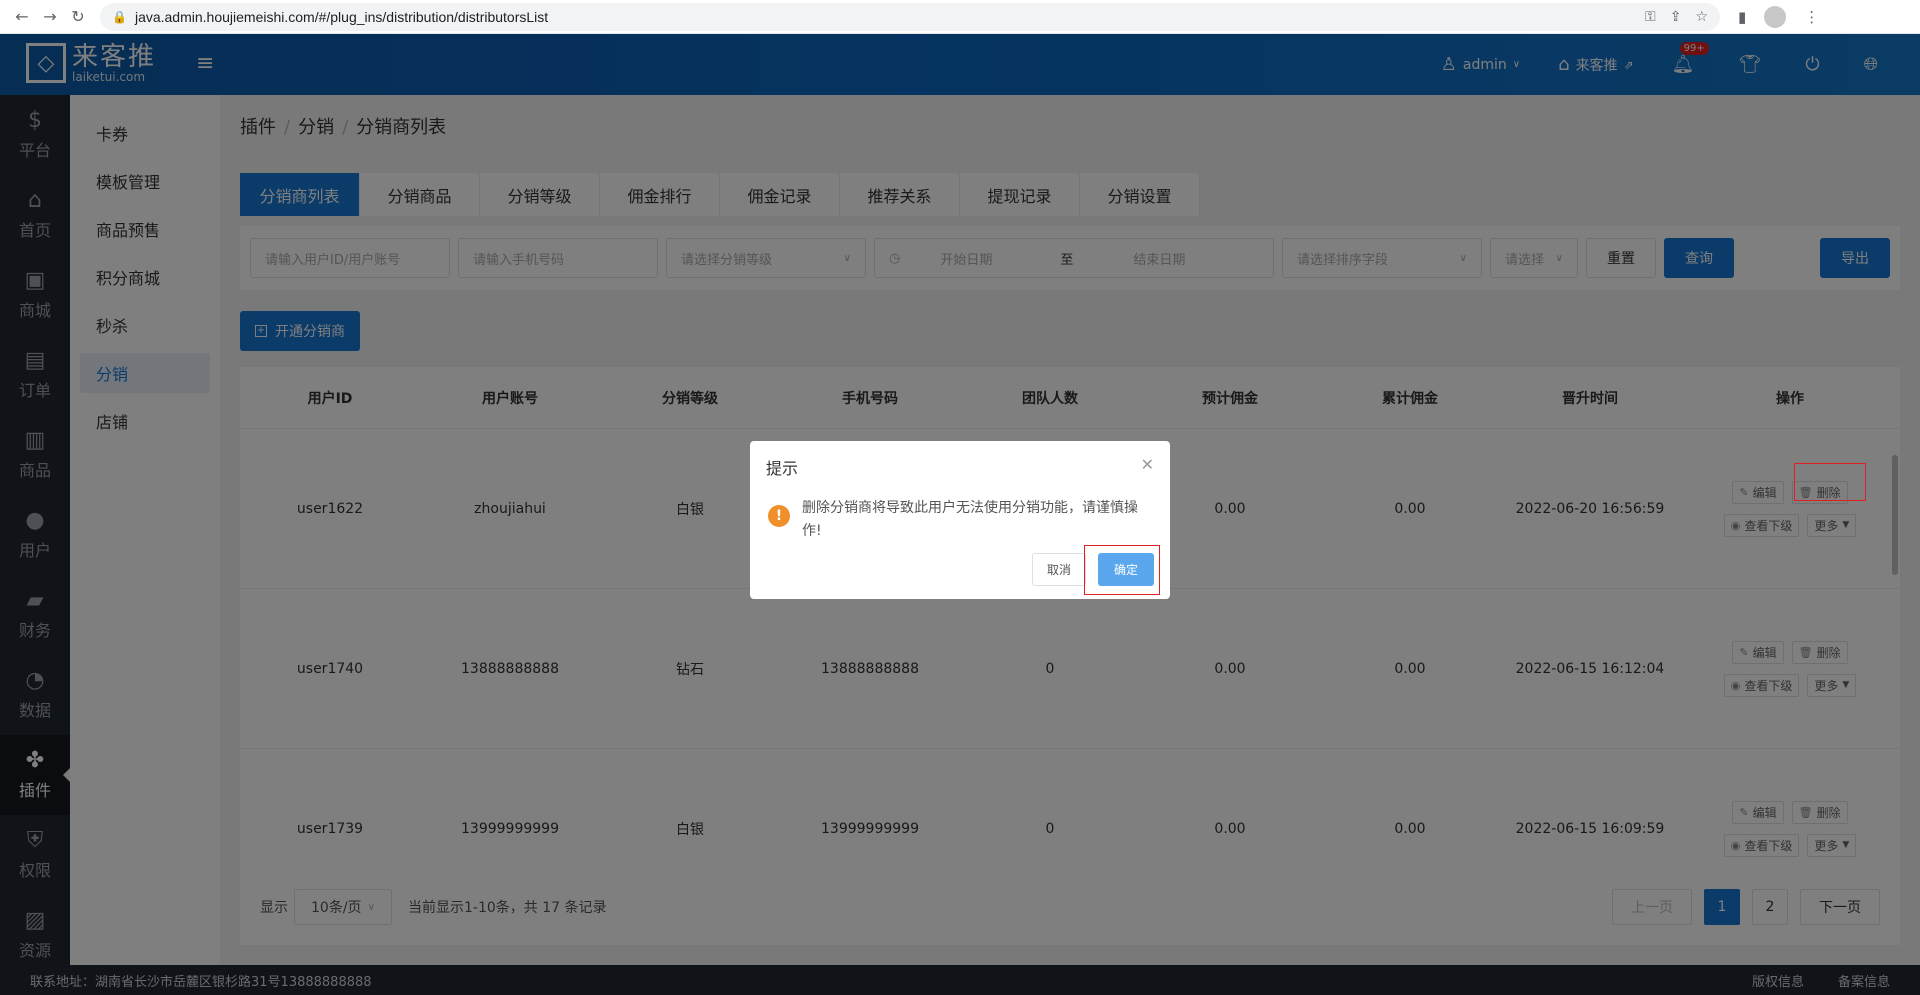 The image size is (1920, 995). What do you see at coordinates (1830, 482) in the screenshot?
I see `highlight-delete-box` at bounding box center [1830, 482].